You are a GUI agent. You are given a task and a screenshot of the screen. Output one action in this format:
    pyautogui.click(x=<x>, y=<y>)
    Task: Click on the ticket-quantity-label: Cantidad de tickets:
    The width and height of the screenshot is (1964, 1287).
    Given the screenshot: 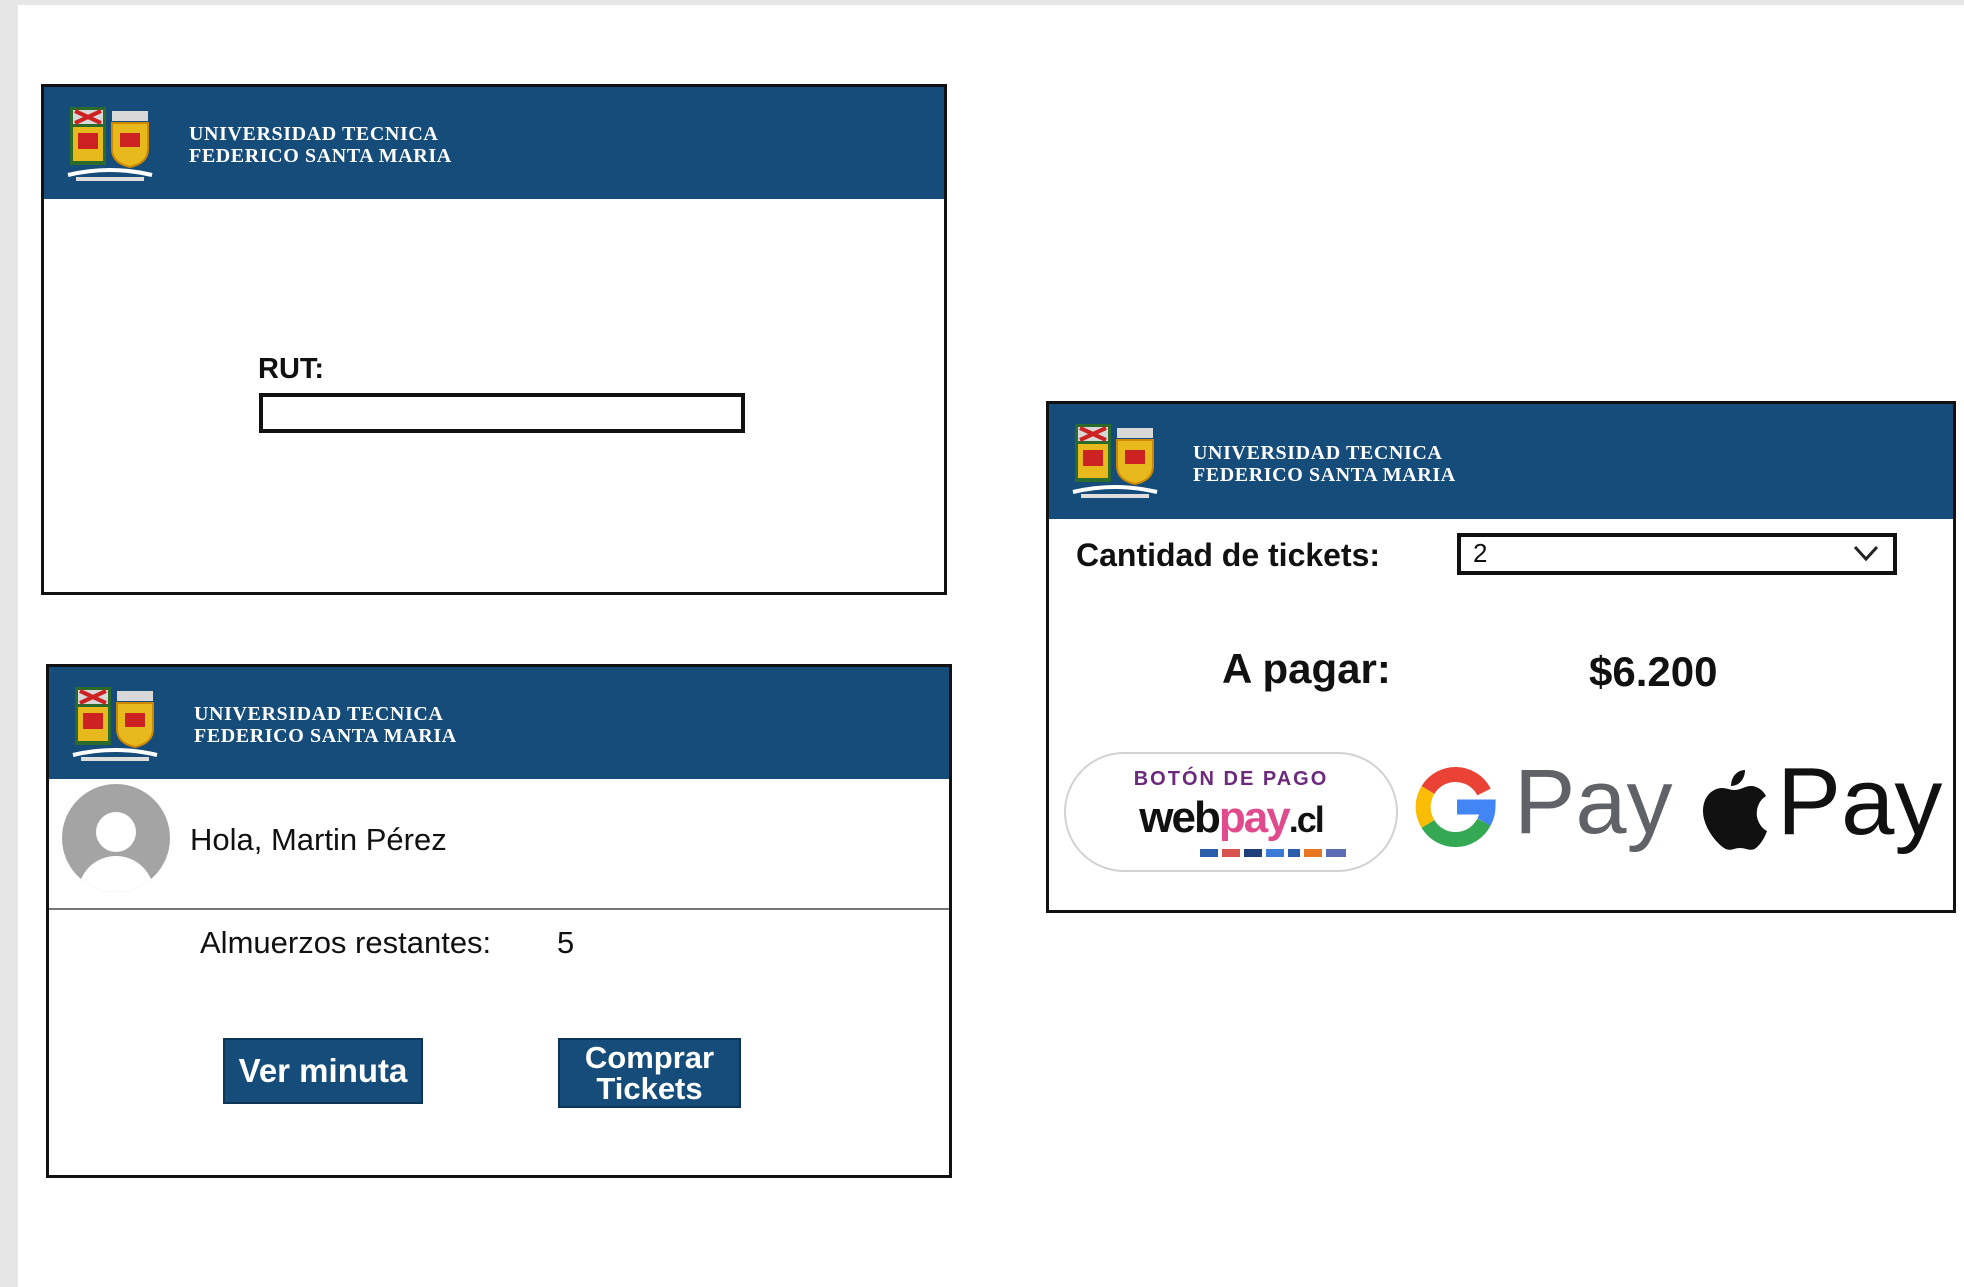 What is the action you would take?
    pyautogui.click(x=1228, y=555)
    